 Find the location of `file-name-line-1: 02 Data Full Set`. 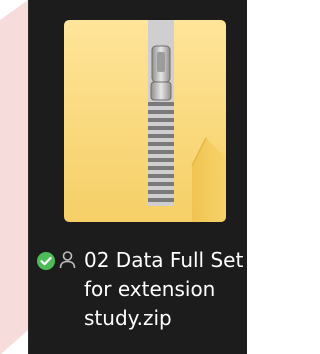

file-name-line-1: 02 Data Full Set is located at coordinates (164, 260).